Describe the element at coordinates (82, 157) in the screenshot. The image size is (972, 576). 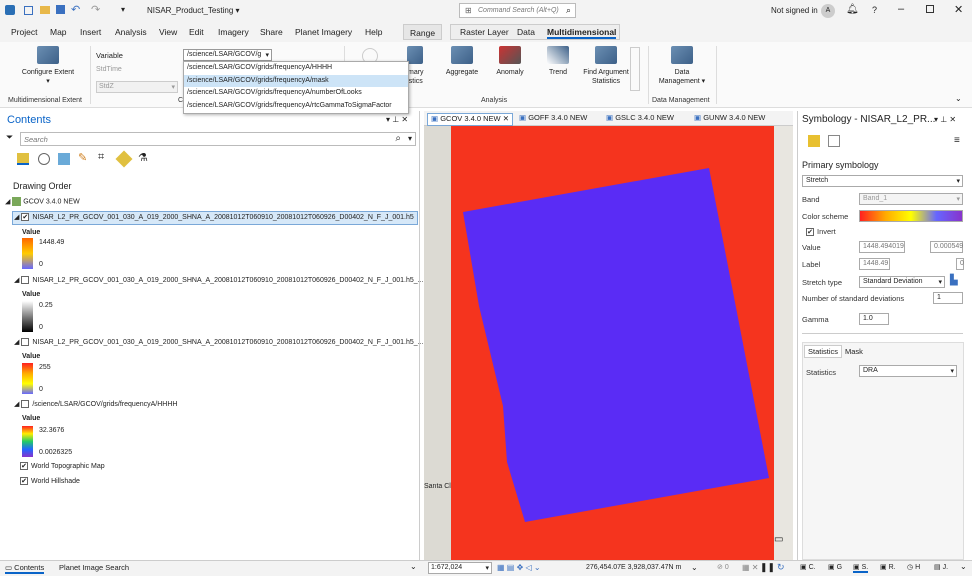
I see `editing-icon: ✎` at that location.